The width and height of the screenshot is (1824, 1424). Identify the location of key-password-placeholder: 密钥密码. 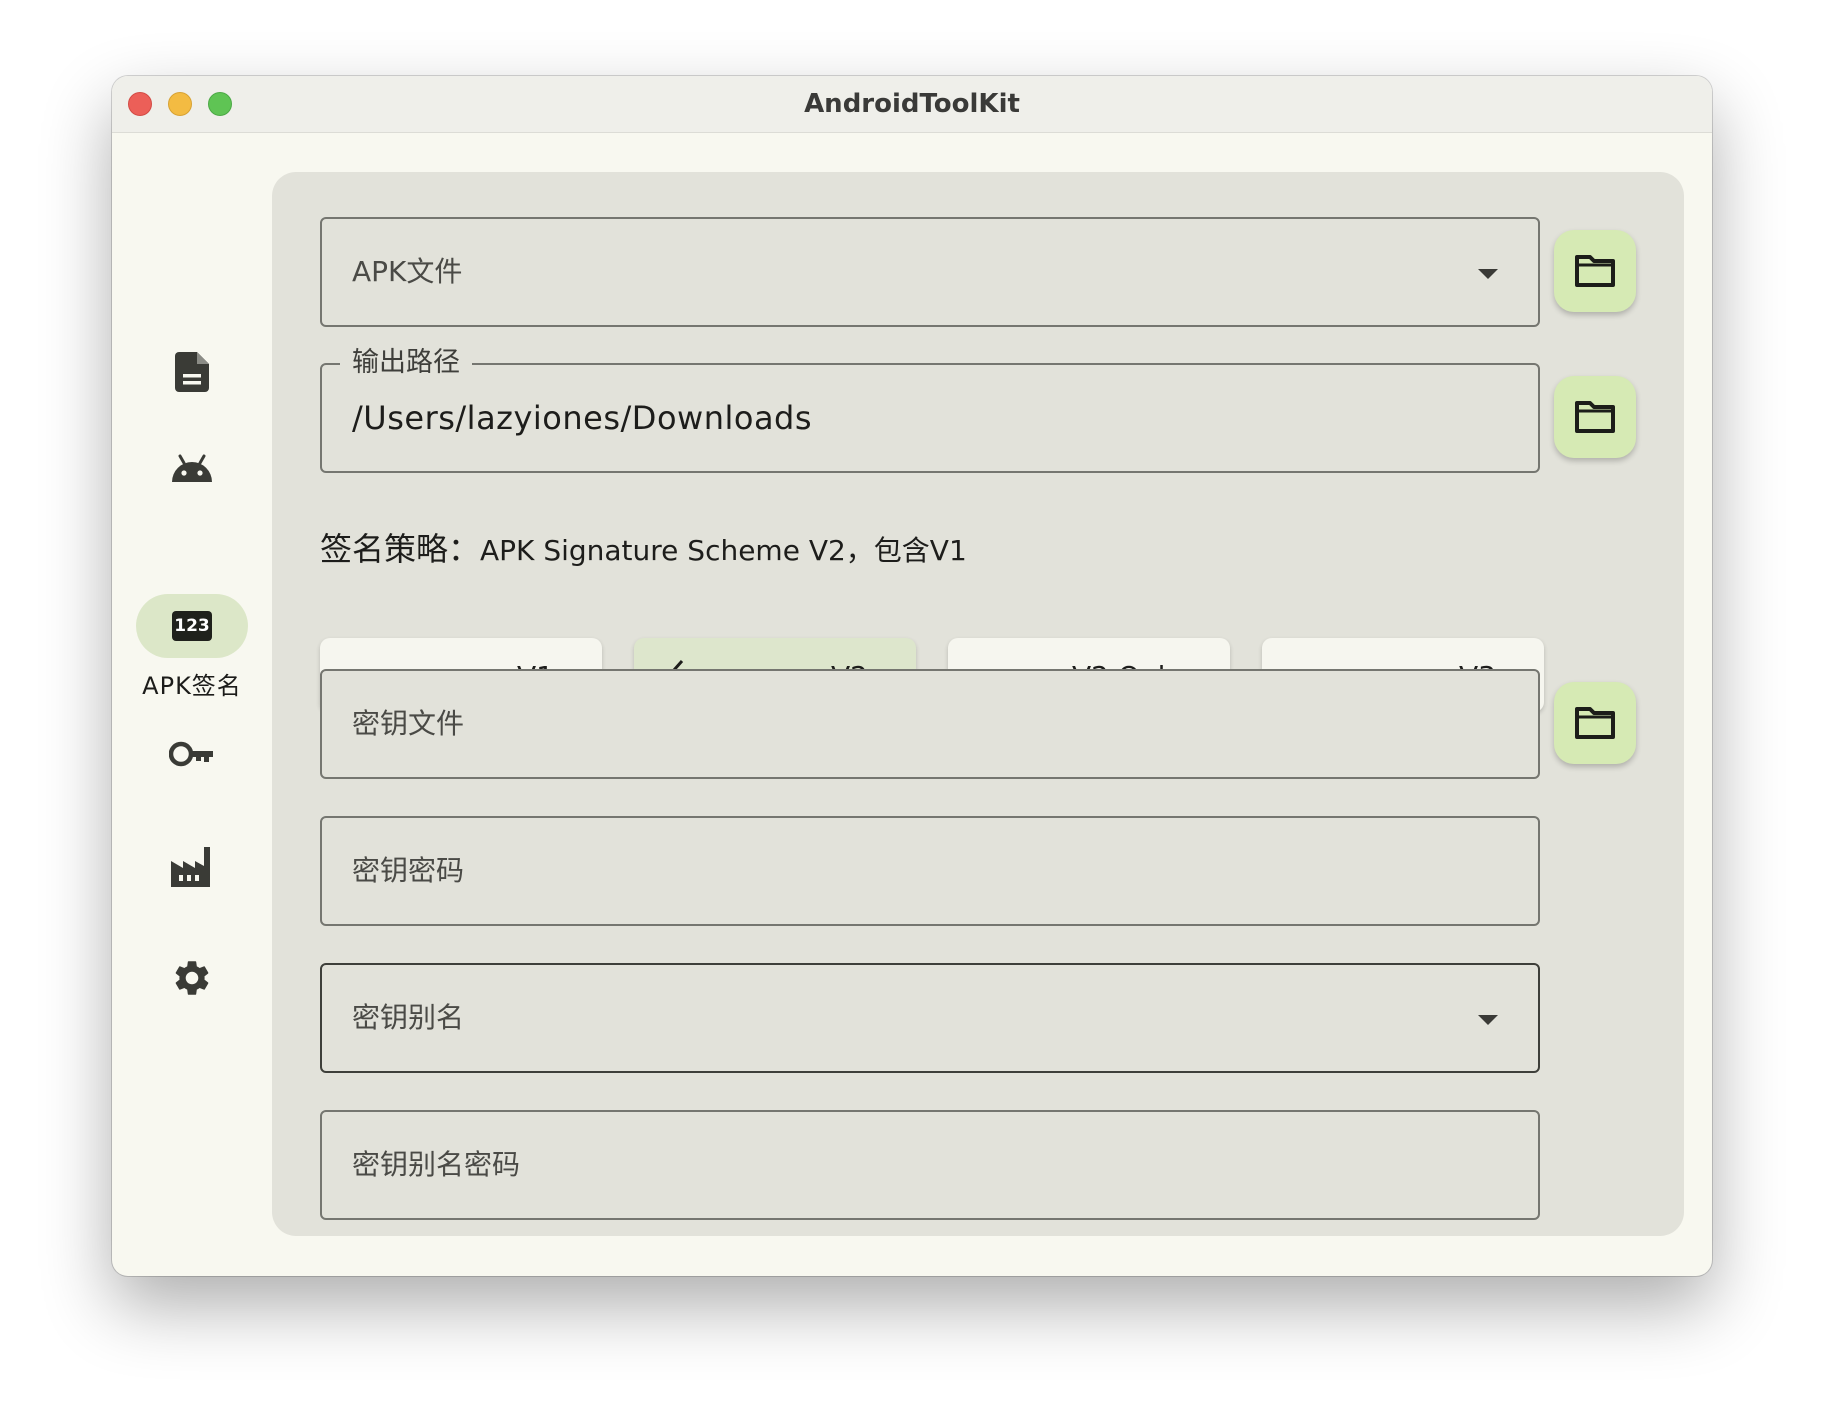
(408, 870).